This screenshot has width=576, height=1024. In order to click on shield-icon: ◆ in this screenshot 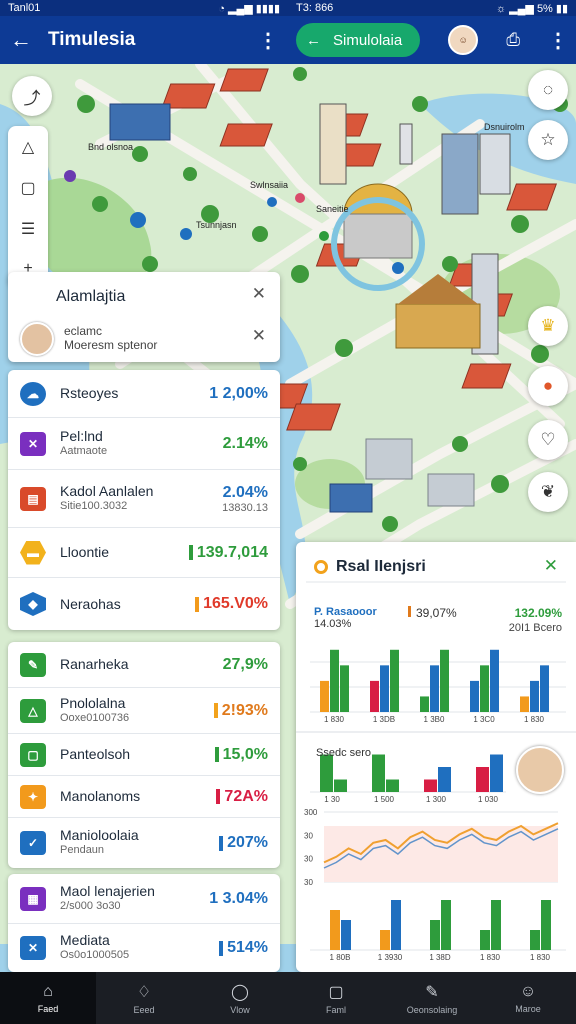, I will do `click(33, 604)`.